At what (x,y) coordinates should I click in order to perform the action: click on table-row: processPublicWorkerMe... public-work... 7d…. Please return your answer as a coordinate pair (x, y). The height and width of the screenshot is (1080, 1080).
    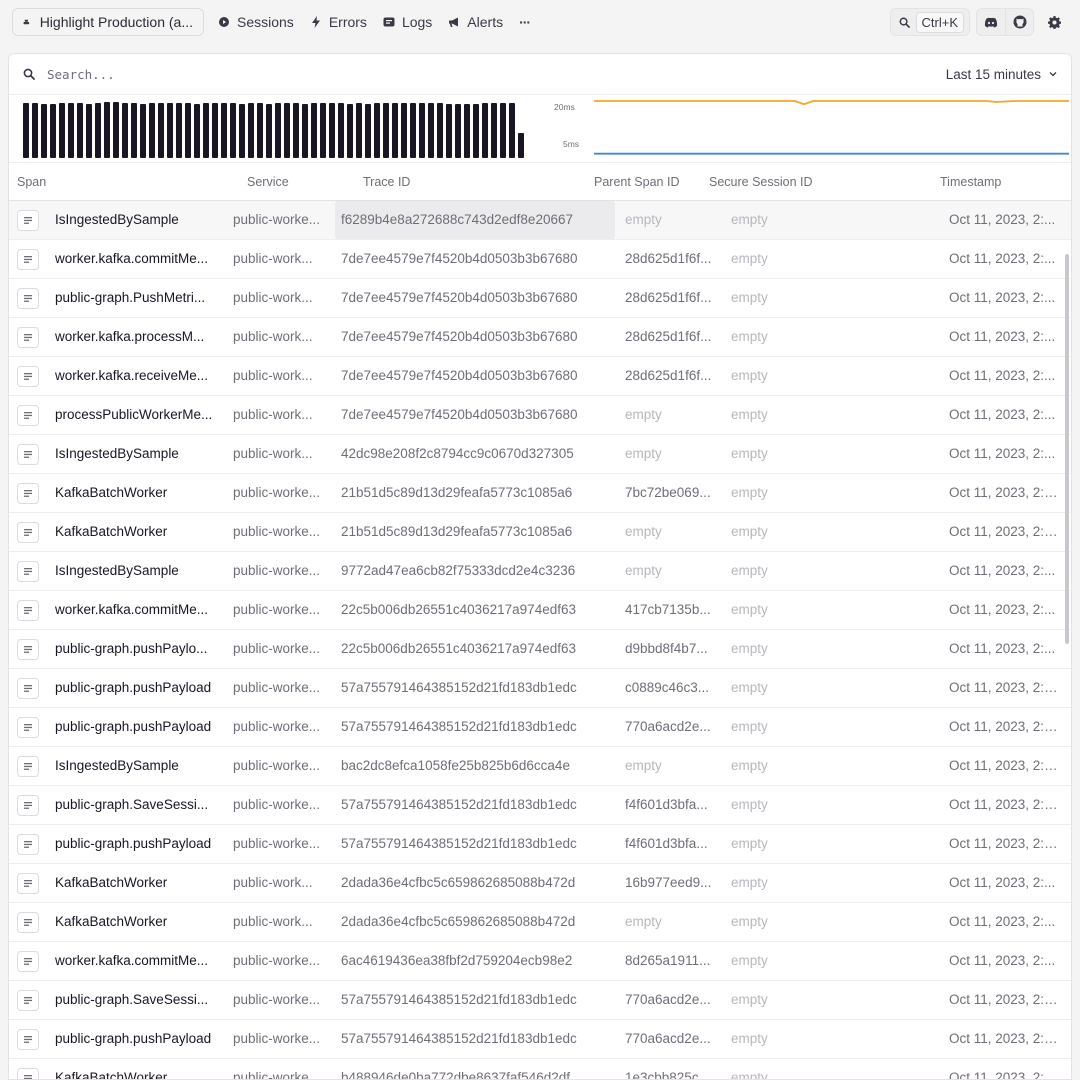
    Looking at the image, I should click on (540, 415).